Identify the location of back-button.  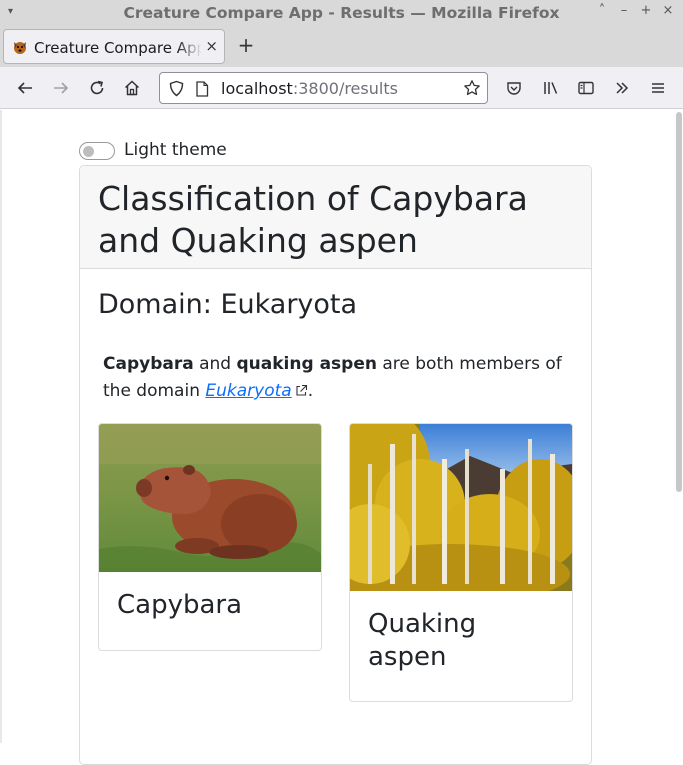
(25, 88).